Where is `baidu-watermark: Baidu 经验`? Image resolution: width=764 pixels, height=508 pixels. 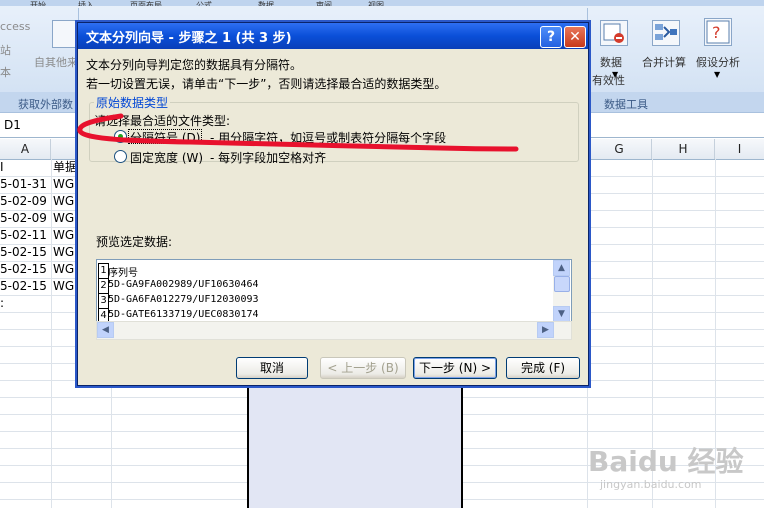
baidu-watermark: Baidu 经验 is located at coordinates (666, 461).